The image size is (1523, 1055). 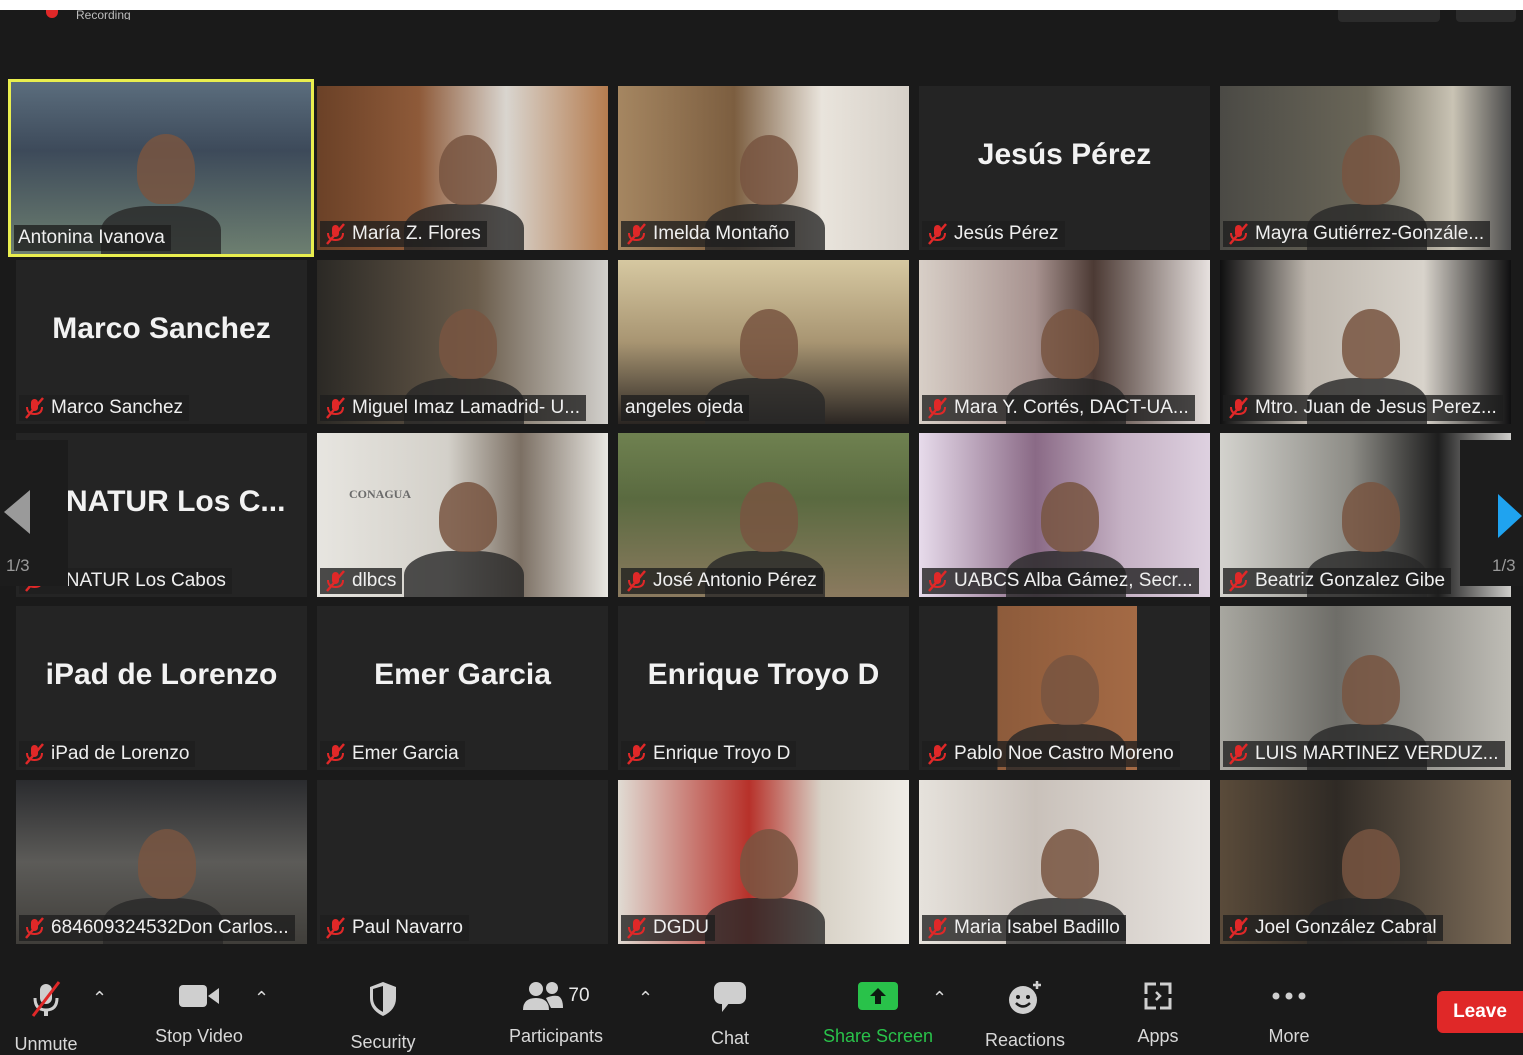 I want to click on participant-tile: Marco Sanchez Marco Sanchez, so click(x=161, y=342).